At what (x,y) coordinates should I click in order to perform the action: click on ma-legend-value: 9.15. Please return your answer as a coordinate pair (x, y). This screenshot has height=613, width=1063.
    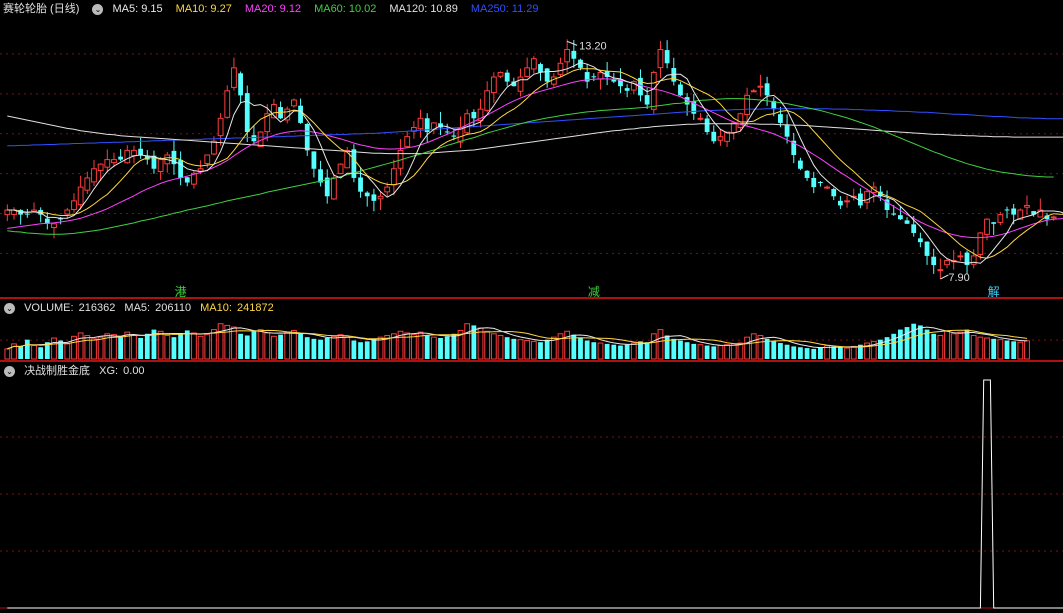
    Looking at the image, I should click on (152, 9).